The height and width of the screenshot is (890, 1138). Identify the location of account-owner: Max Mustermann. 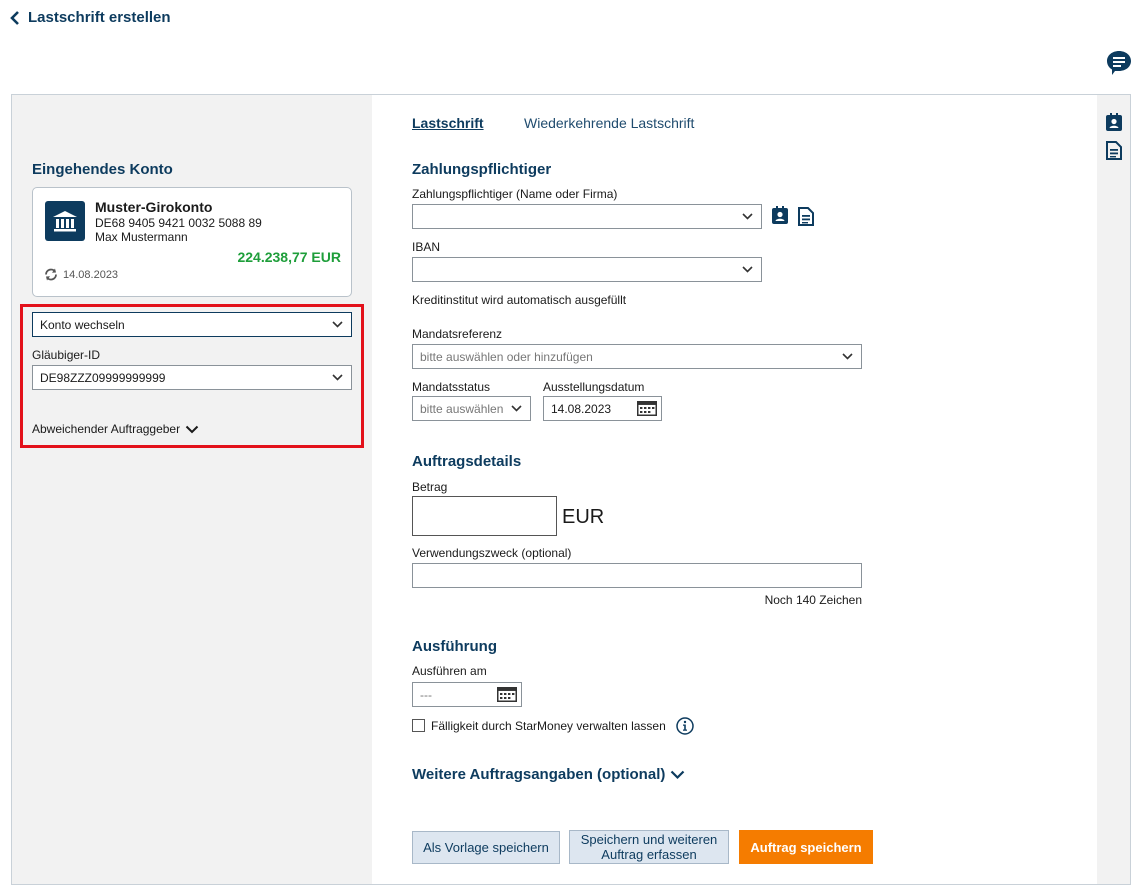
(141, 237).